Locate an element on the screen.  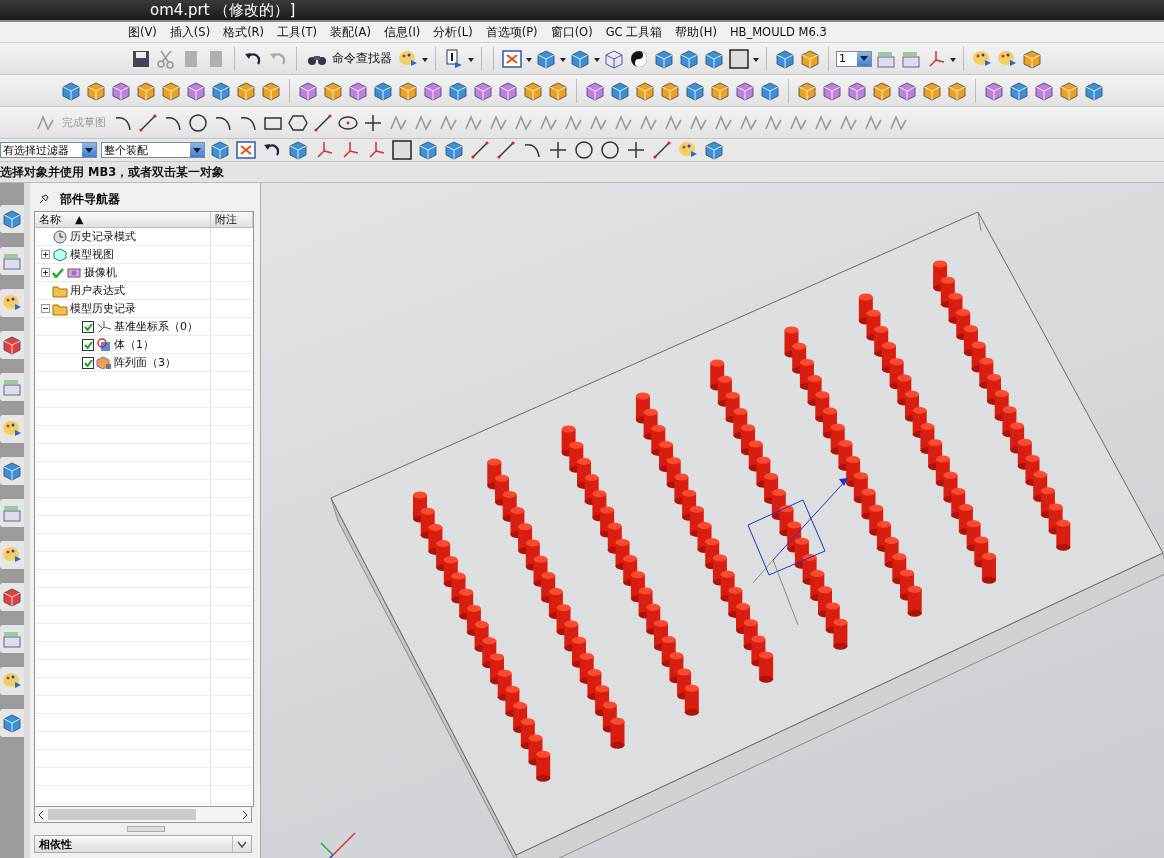
menu-item: 插入(S) is located at coordinates (190, 32).